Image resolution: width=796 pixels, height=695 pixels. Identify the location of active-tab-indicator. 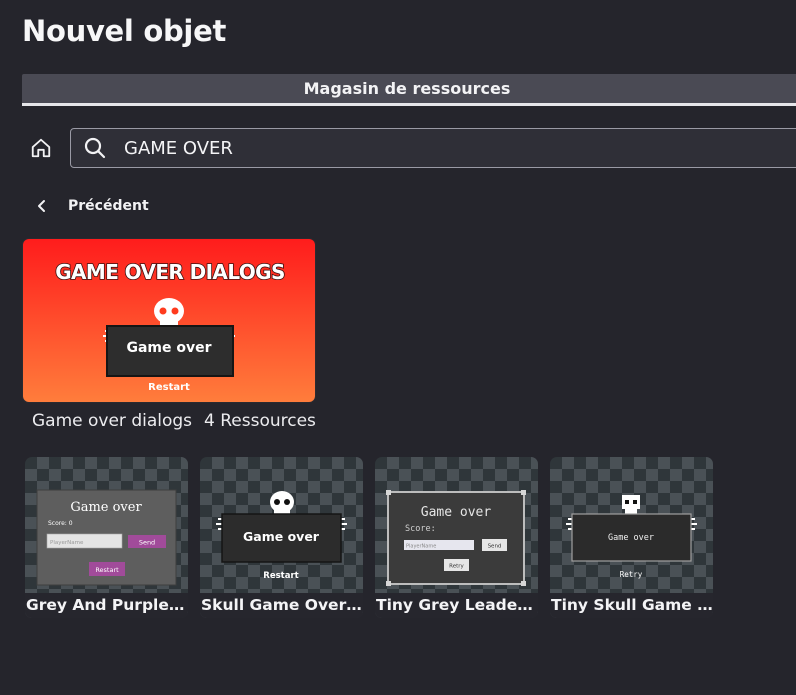
(409, 104).